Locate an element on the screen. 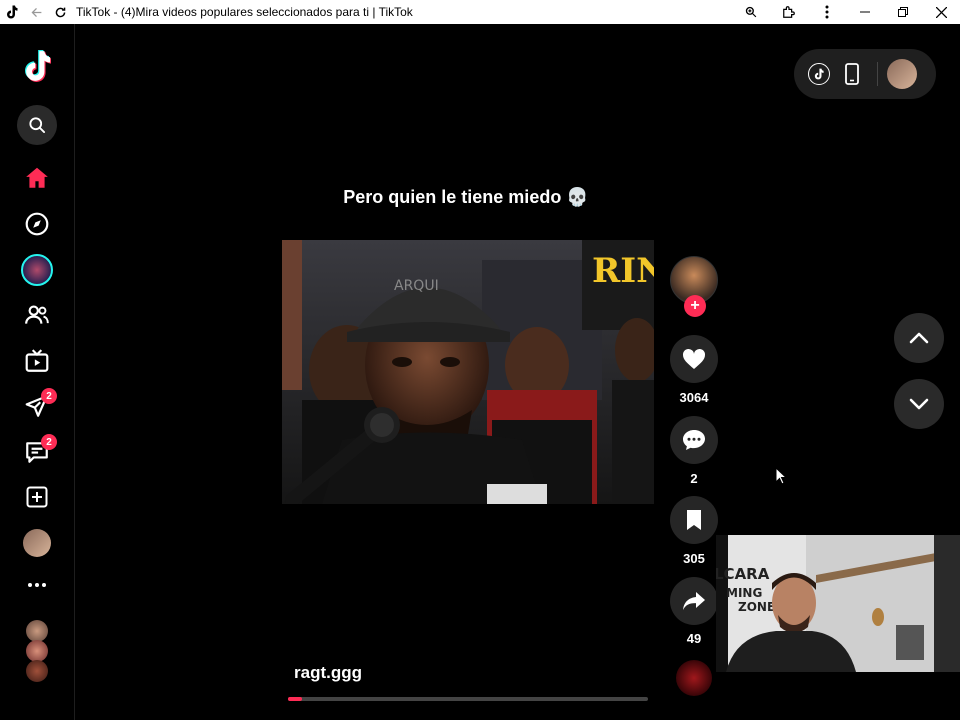  video-frame-image: RIN ARQUI is located at coordinates (468, 372).